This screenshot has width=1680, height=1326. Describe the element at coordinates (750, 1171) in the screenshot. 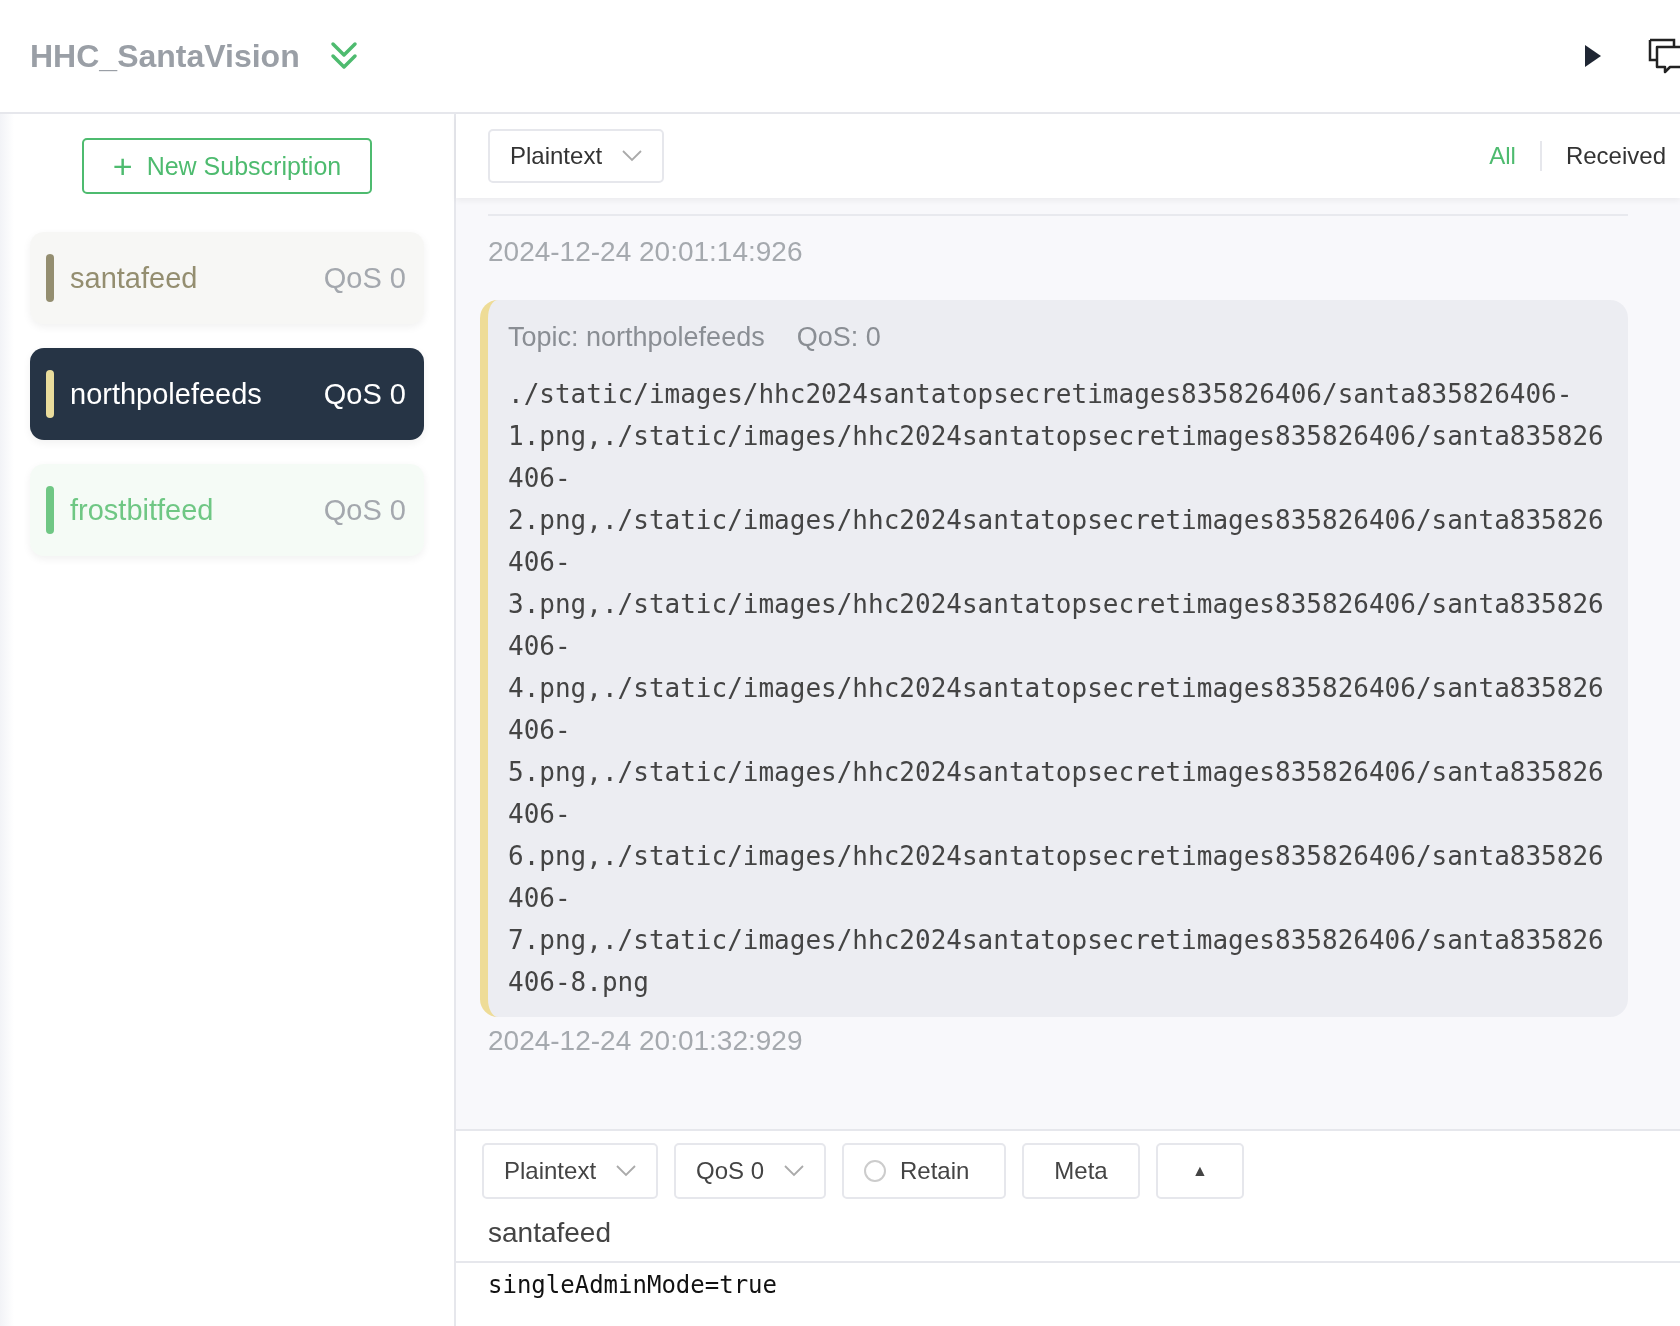

I see `qos-dropdown: QoS 0` at that location.